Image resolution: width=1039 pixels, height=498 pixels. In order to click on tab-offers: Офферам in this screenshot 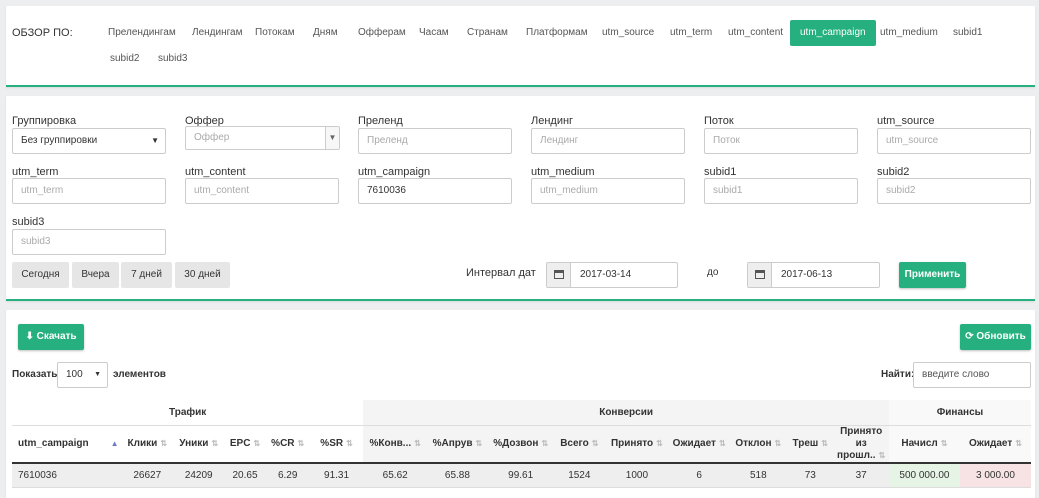, I will do `click(382, 33)`.